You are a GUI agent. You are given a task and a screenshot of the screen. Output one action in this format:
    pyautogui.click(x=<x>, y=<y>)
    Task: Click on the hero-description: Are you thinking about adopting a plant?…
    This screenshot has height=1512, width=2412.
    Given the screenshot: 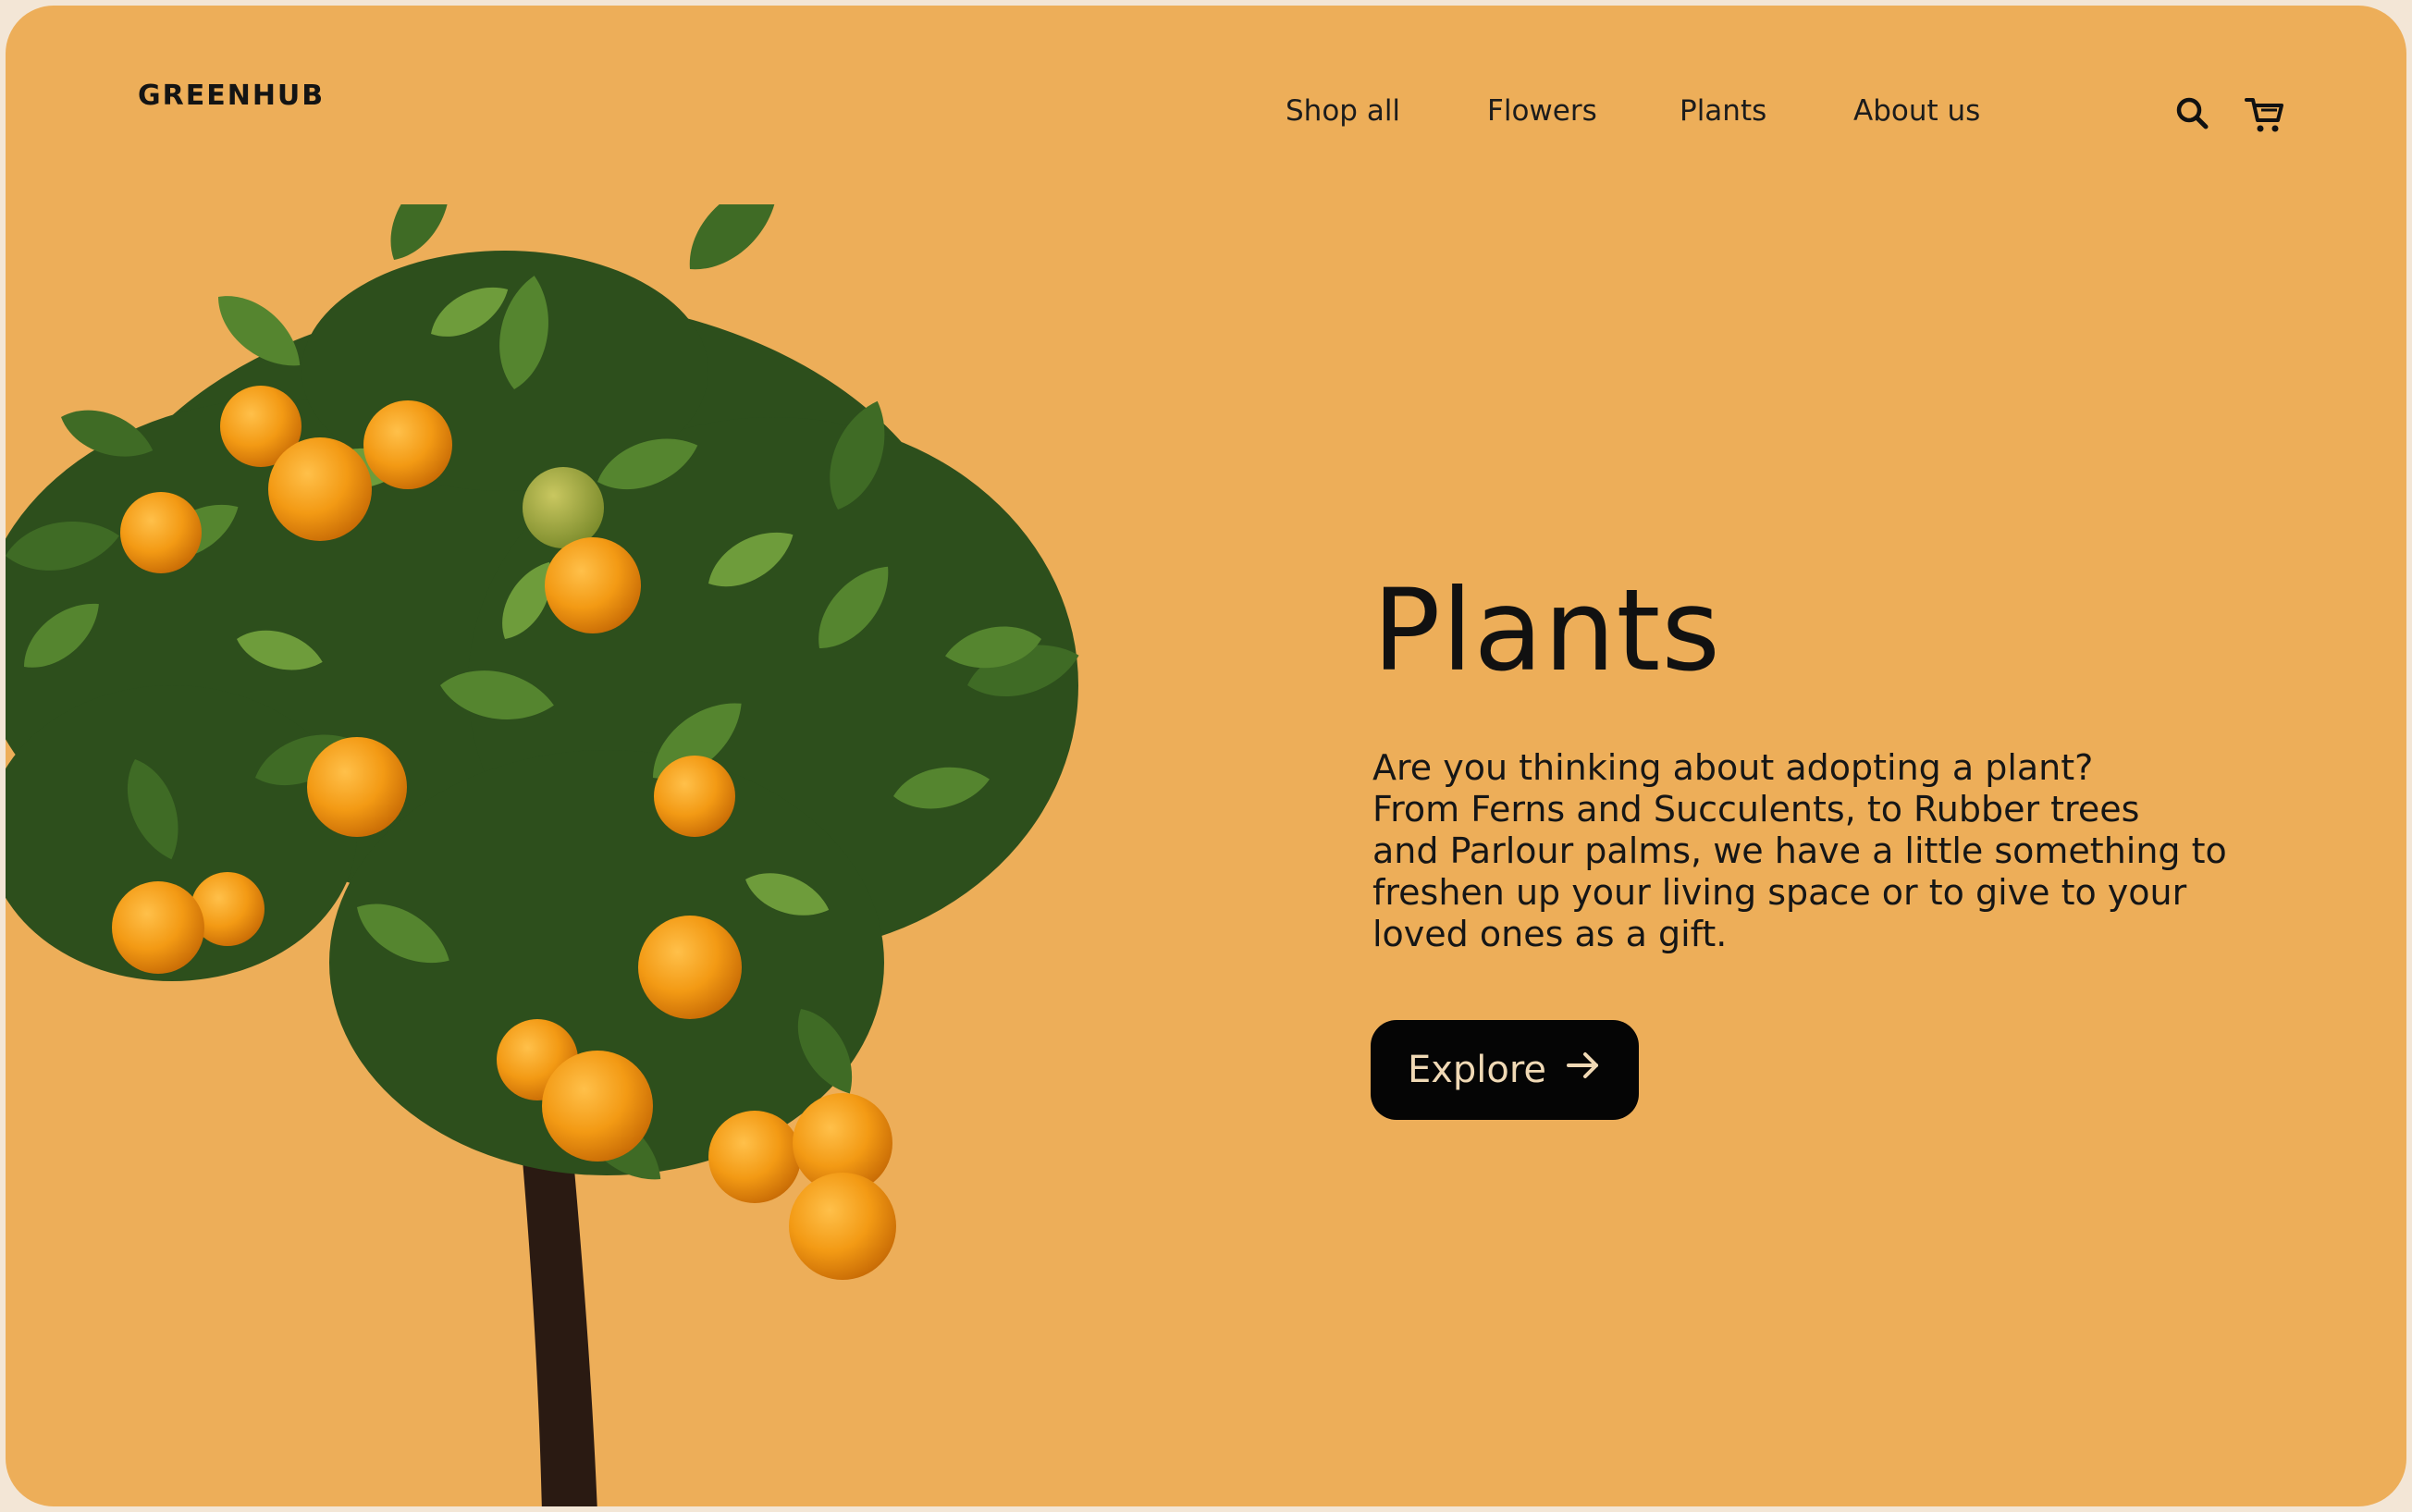 What is the action you would take?
    pyautogui.click(x=1834, y=851)
    